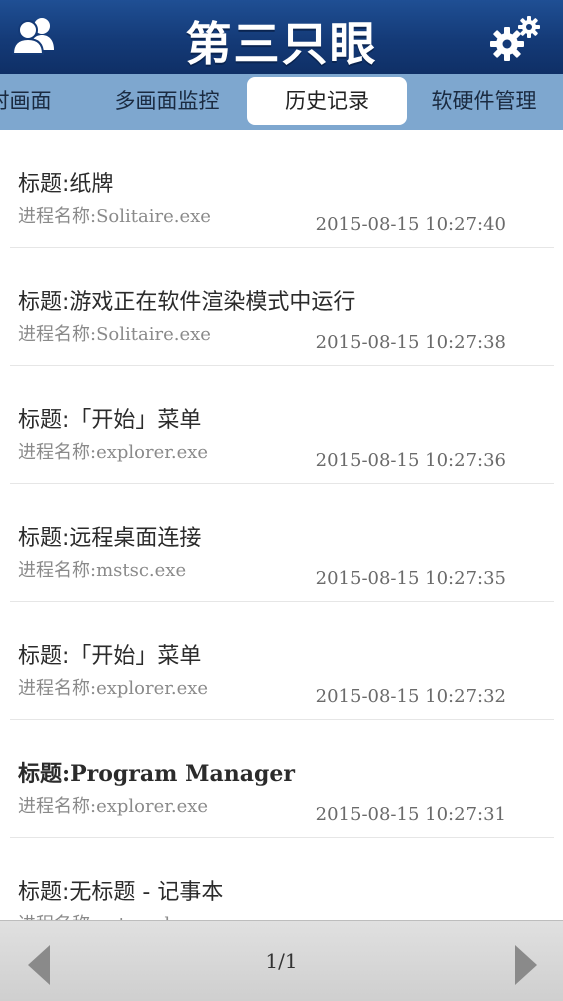  Describe the element at coordinates (281, 44) in the screenshot. I see `app-logo: 第三只眼` at that location.